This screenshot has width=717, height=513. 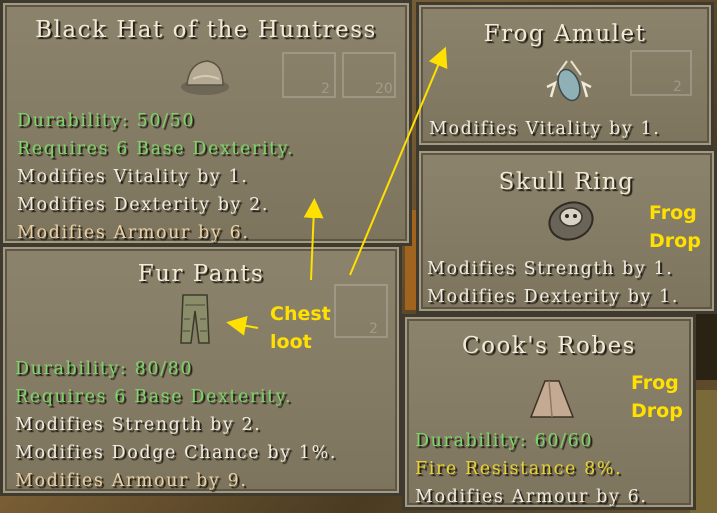 What do you see at coordinates (242, 325) in the screenshot?
I see `arrow-to-fur-pants` at bounding box center [242, 325].